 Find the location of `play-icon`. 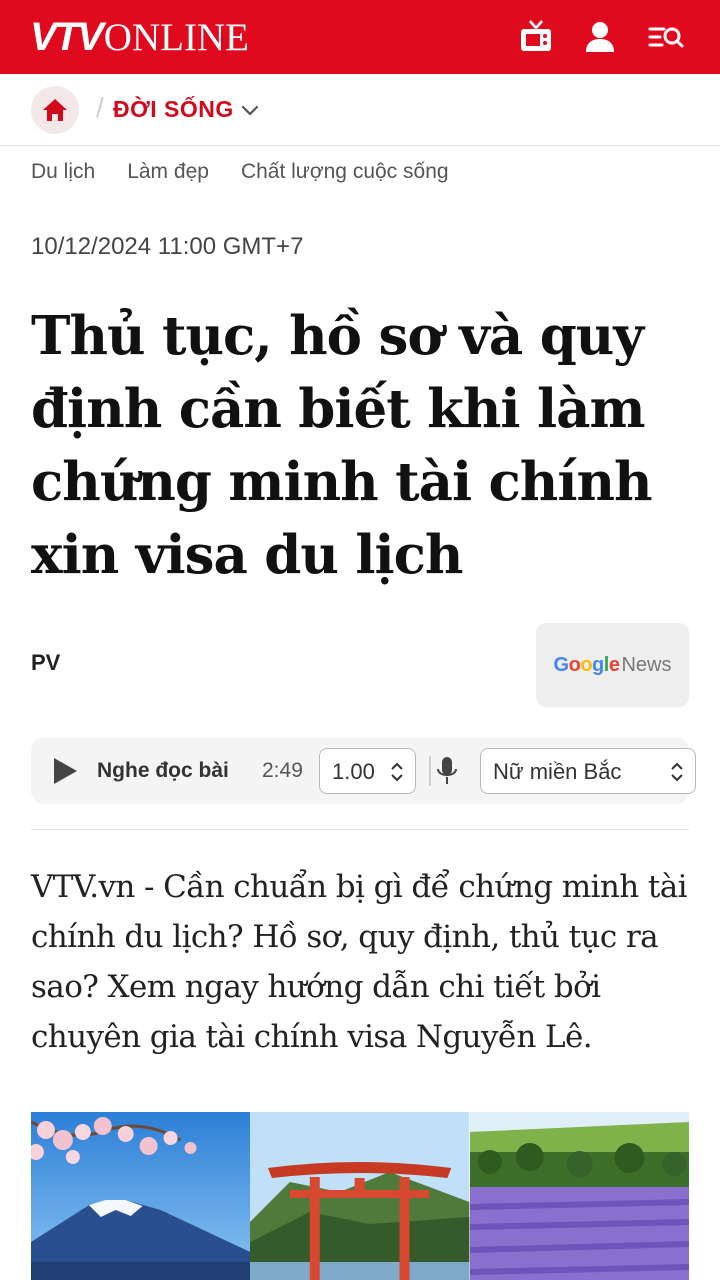

play-icon is located at coordinates (65, 771).